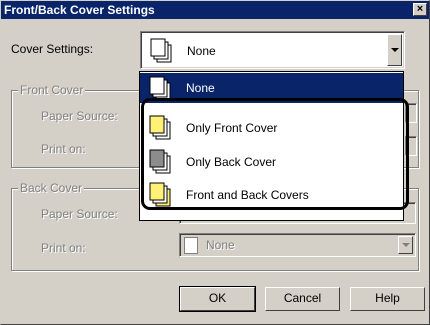  I want to click on list-item-label: None, so click(200, 88).